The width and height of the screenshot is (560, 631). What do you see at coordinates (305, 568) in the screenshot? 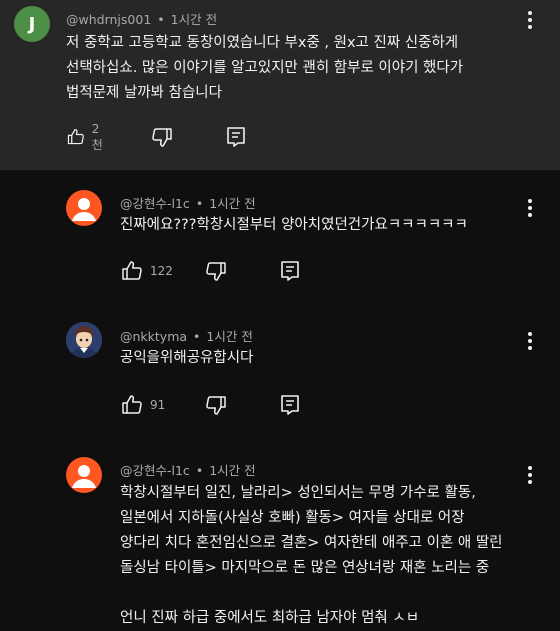
I see `comment-line: 돌싱남 타이틀> 마지막으로 돈 많은 연상녀랑 재혼 노리는 중` at bounding box center [305, 568].